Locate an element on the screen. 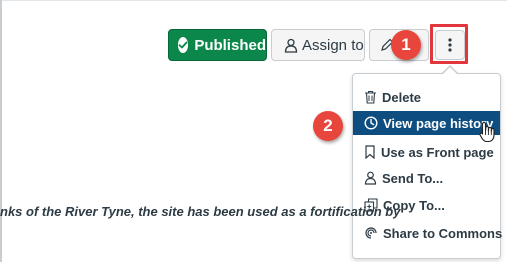 The width and height of the screenshot is (507, 262). published-label: Published is located at coordinates (230, 45).